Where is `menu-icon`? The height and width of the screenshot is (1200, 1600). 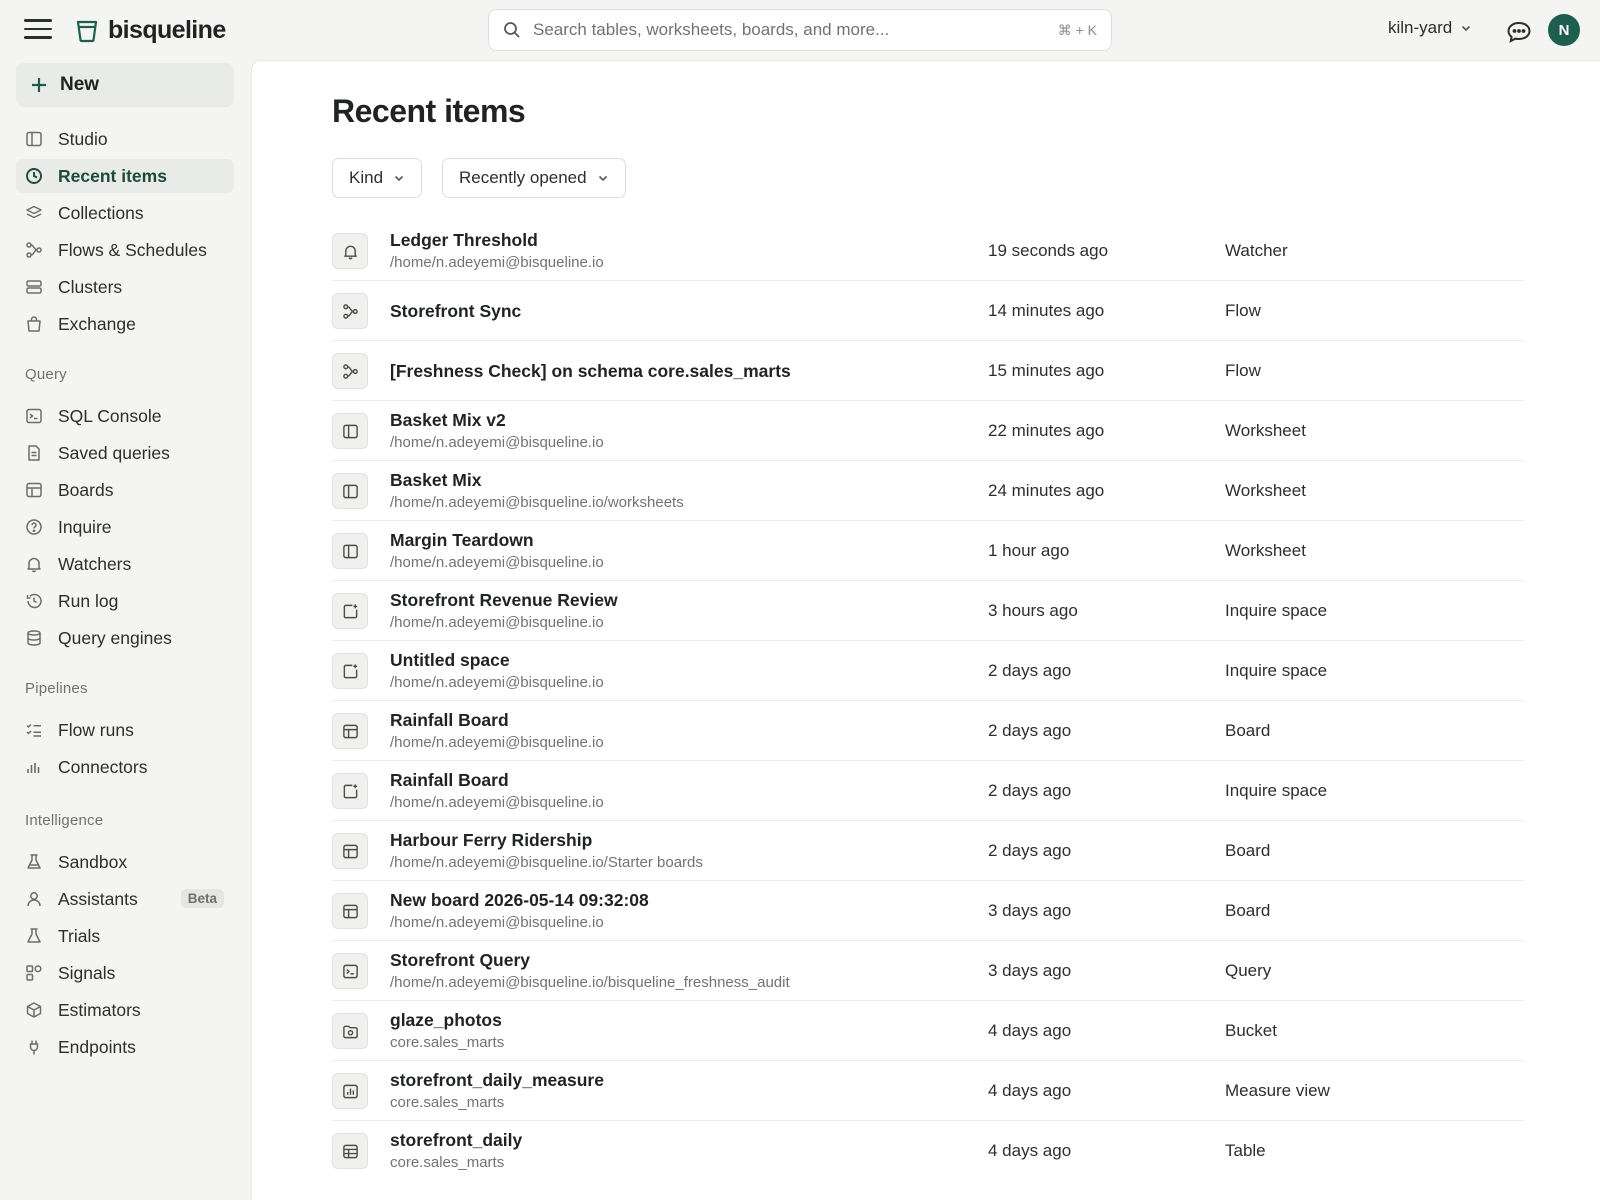 menu-icon is located at coordinates (38, 30).